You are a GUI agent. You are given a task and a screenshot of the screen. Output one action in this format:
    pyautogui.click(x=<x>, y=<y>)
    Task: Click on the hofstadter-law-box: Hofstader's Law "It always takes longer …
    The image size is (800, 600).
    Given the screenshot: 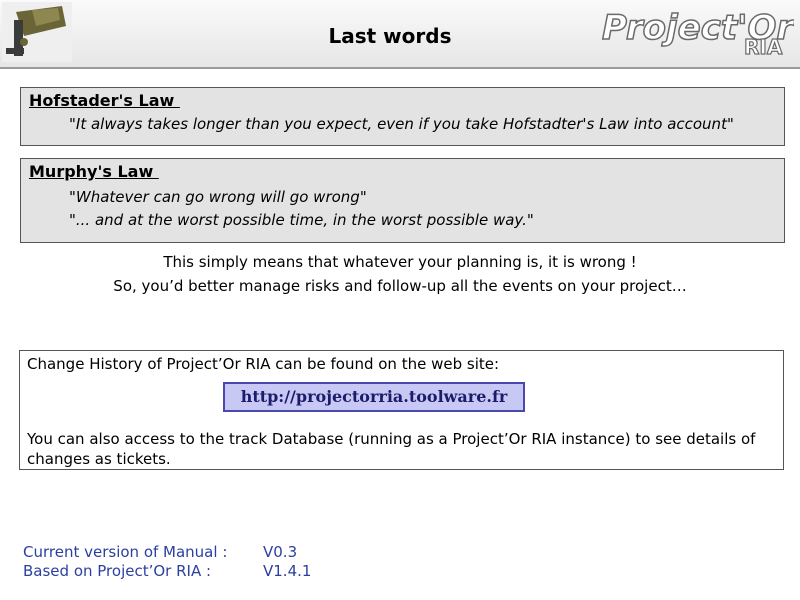 What is the action you would take?
    pyautogui.click(x=402, y=116)
    